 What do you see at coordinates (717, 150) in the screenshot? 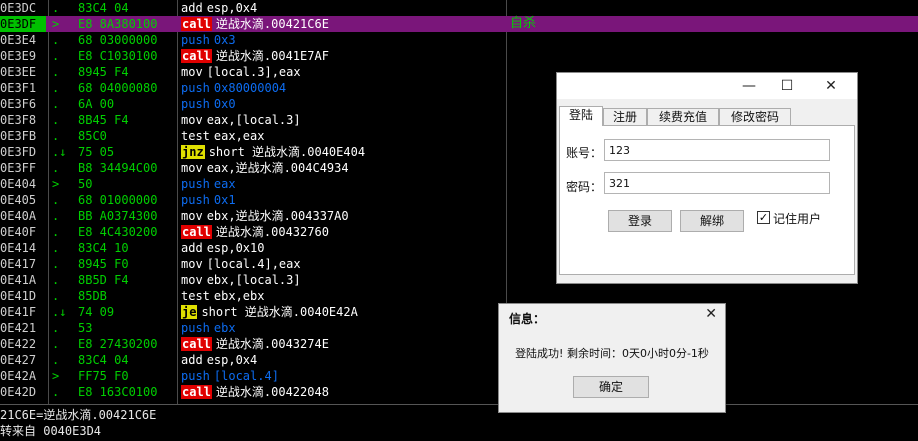
I see `account-input: 123` at bounding box center [717, 150].